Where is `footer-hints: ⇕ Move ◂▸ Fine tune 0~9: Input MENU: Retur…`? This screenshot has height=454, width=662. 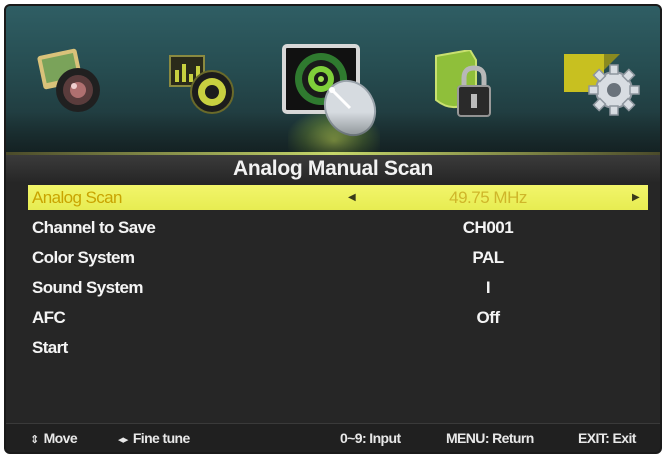 footer-hints: ⇕ Move ◂▸ Fine tune 0~9: Input MENU: Retur… is located at coordinates (333, 437).